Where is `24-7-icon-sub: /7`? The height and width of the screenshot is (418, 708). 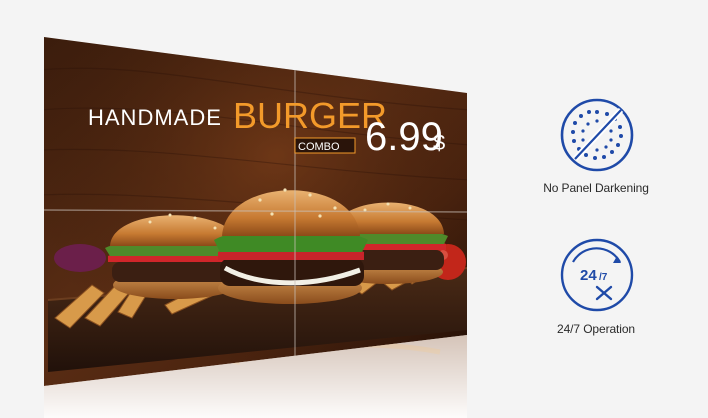 24-7-icon-sub: /7 is located at coordinates (603, 277).